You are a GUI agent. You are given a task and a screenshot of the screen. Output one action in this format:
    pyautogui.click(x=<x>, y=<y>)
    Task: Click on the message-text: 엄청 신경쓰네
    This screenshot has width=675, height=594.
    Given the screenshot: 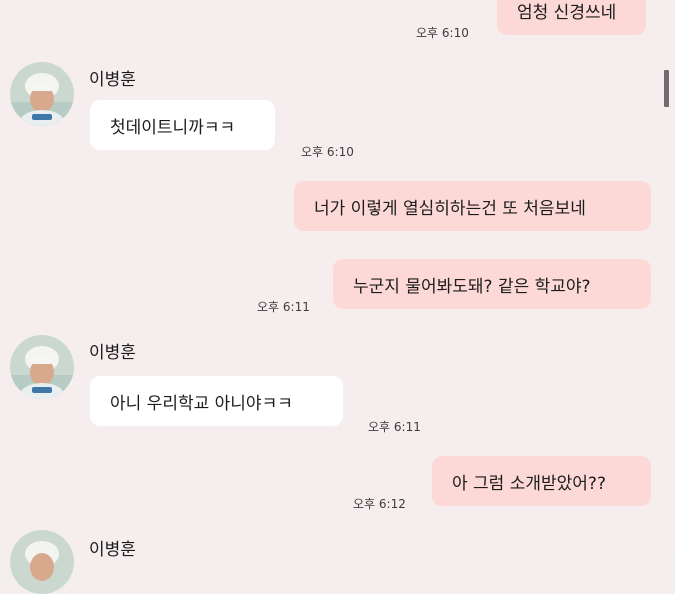 What is the action you would take?
    pyautogui.click(x=567, y=12)
    